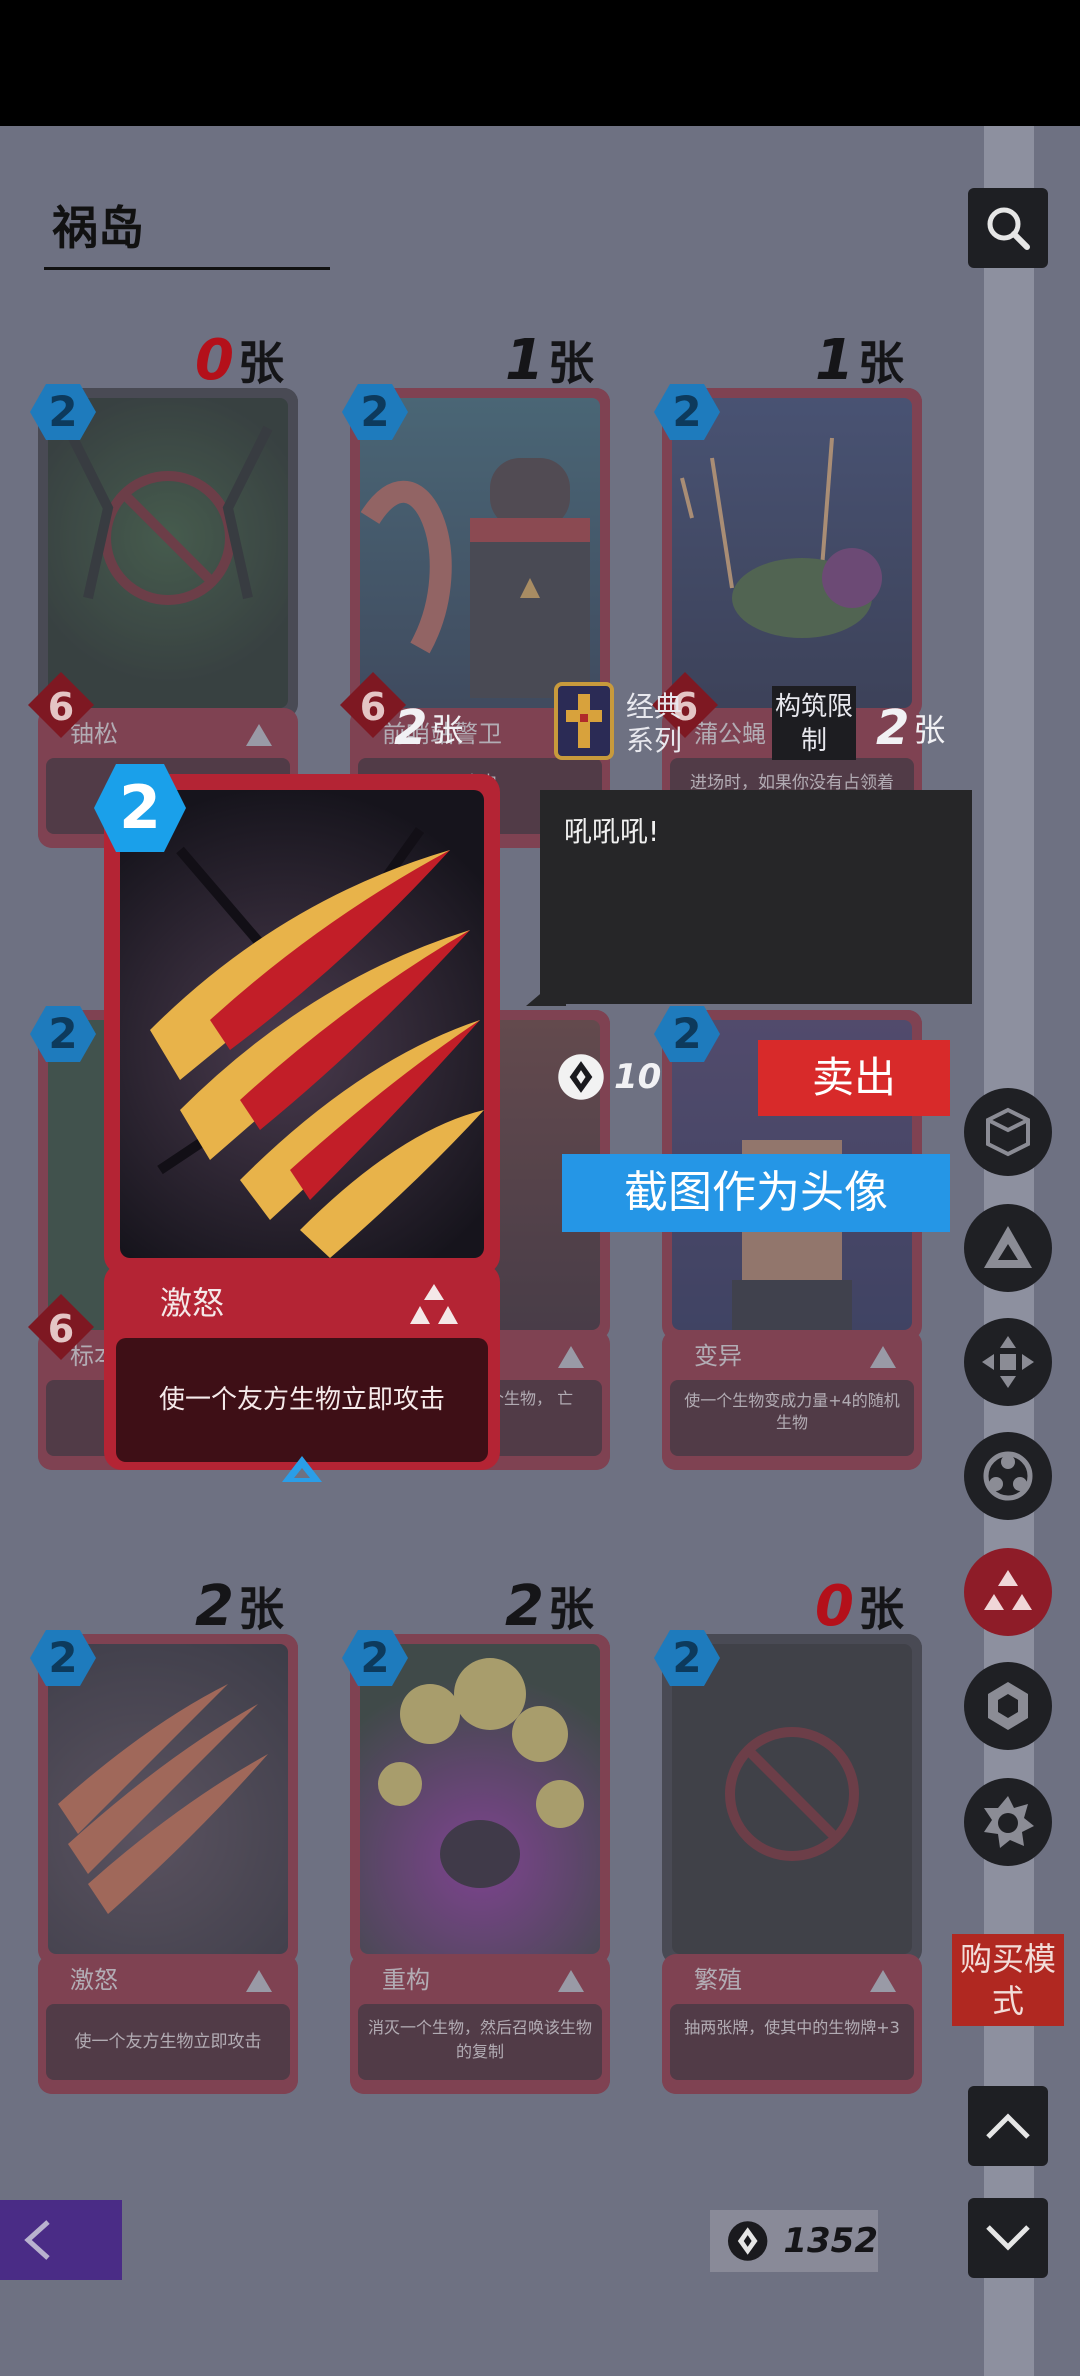 The width and height of the screenshot is (1080, 2376). I want to click on cross-icon, so click(1008, 1362).